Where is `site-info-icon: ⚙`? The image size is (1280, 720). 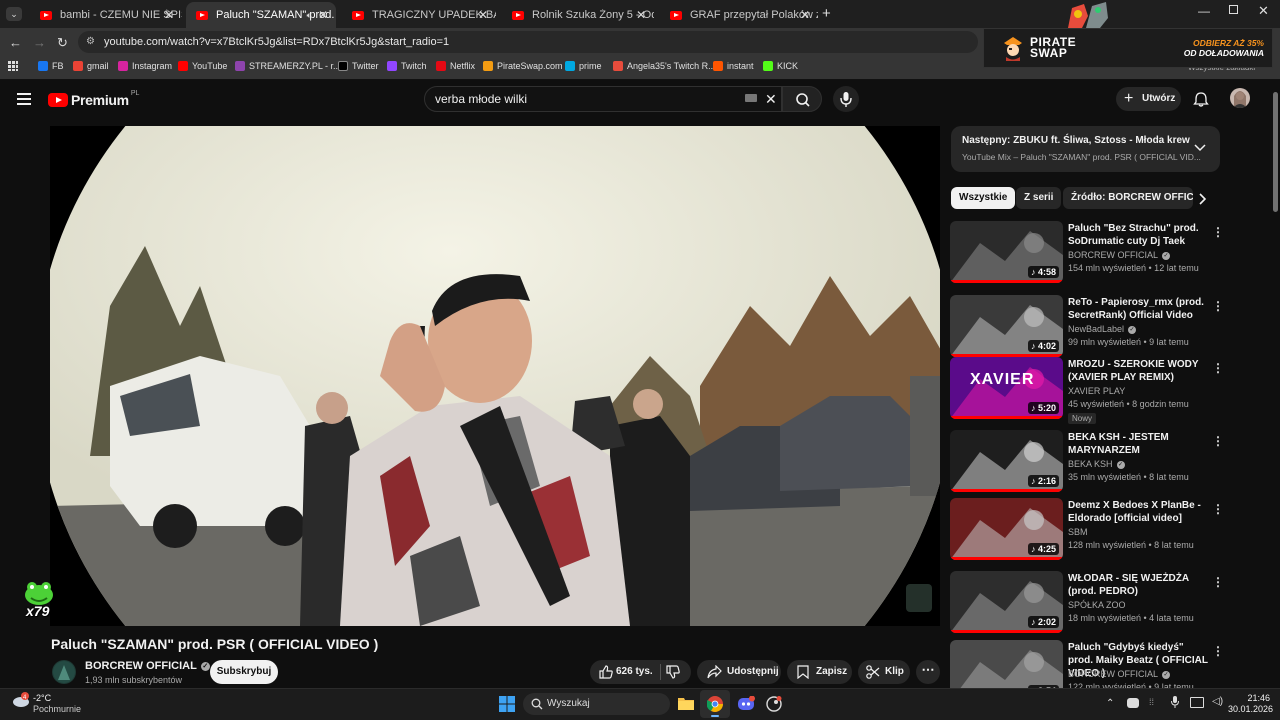 site-info-icon: ⚙ is located at coordinates (90, 42).